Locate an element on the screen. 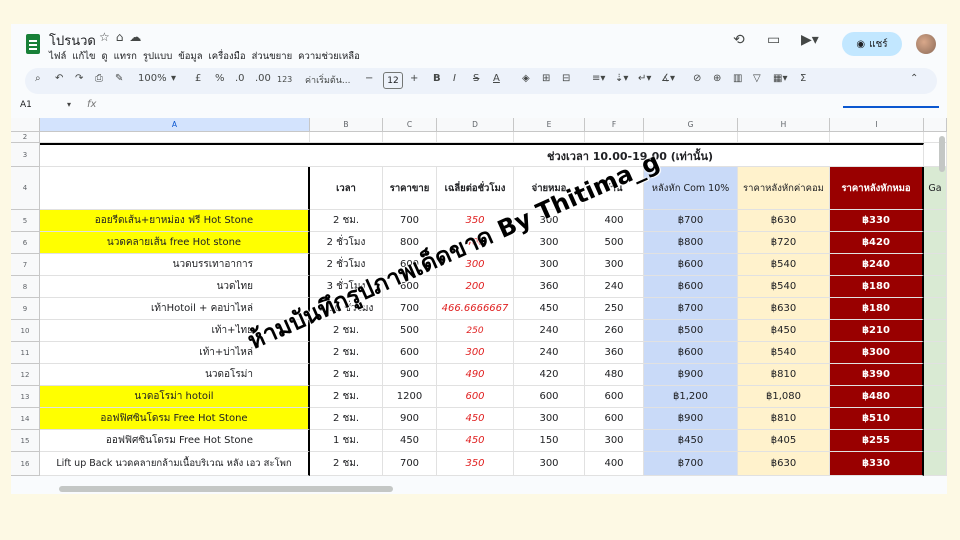 The width and height of the screenshot is (960, 540). redo-icon: ↷ is located at coordinates (79, 78).